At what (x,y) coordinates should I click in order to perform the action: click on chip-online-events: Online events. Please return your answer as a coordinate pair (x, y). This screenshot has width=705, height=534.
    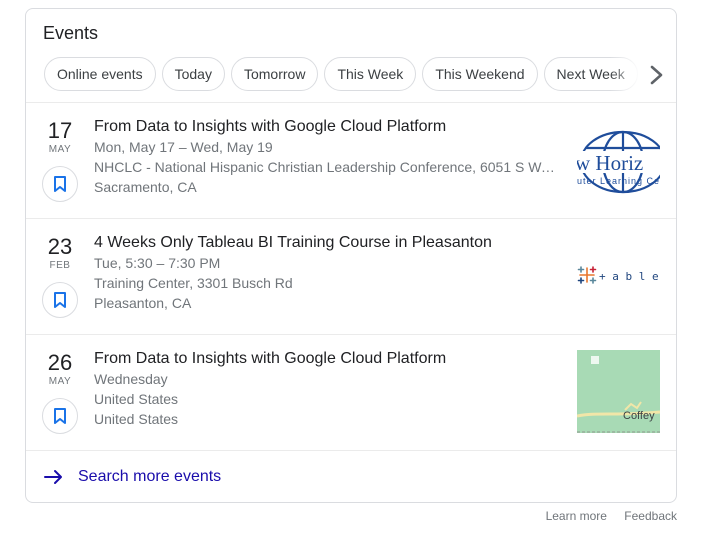
    Looking at the image, I should click on (100, 74).